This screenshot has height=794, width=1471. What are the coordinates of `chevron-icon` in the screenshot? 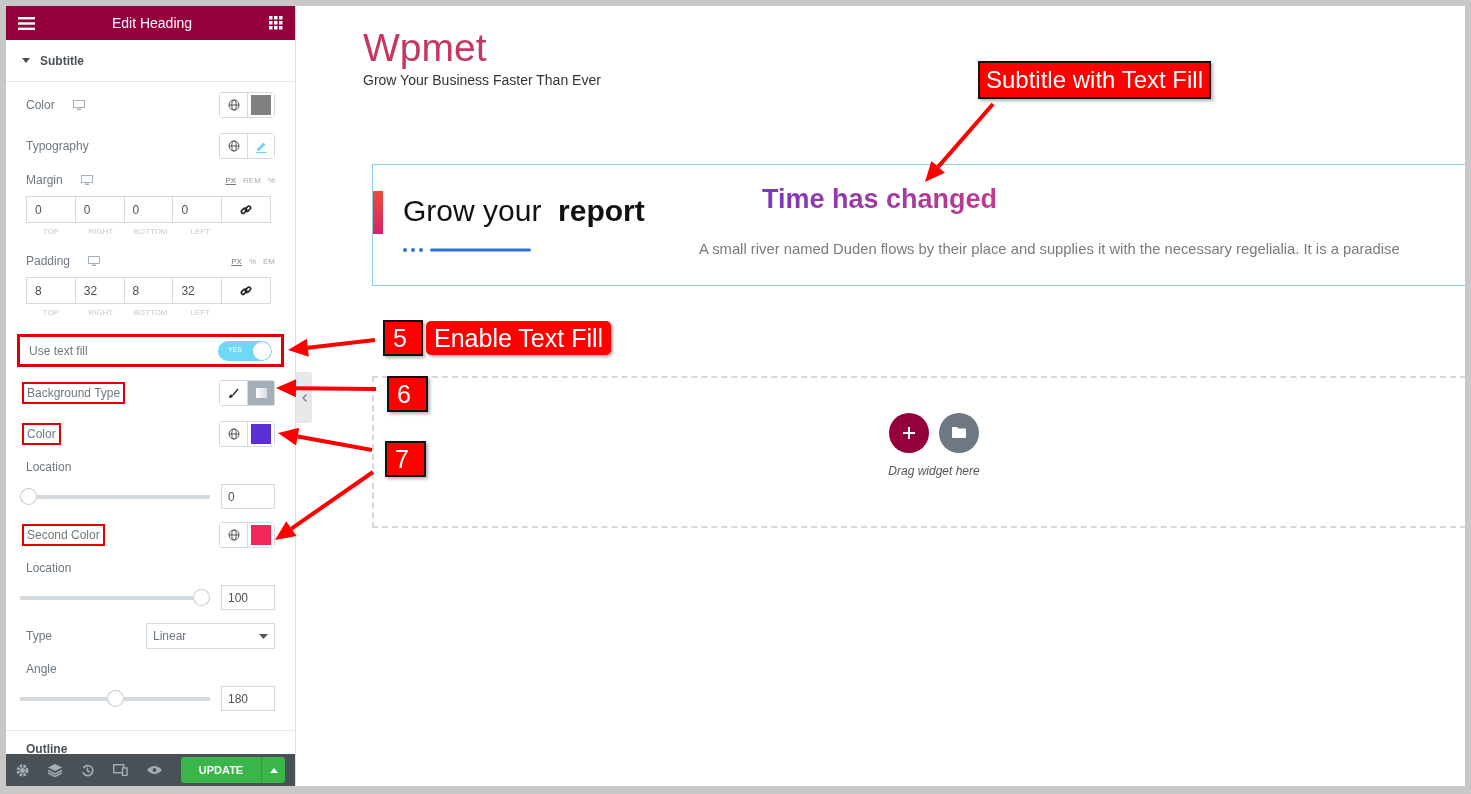 It's located at (304, 397).